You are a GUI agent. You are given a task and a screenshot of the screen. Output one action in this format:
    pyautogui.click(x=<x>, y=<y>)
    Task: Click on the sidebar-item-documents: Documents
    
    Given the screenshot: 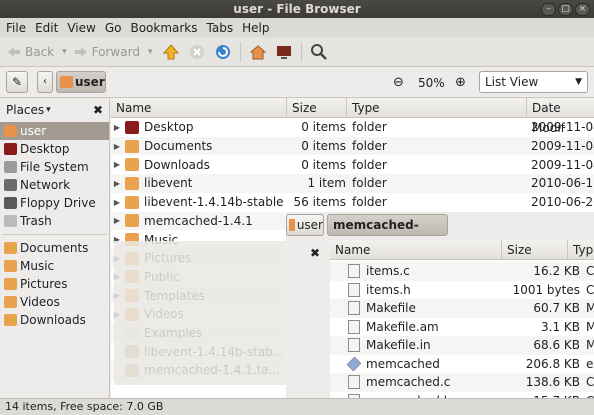 What is the action you would take?
    pyautogui.click(x=54, y=248)
    